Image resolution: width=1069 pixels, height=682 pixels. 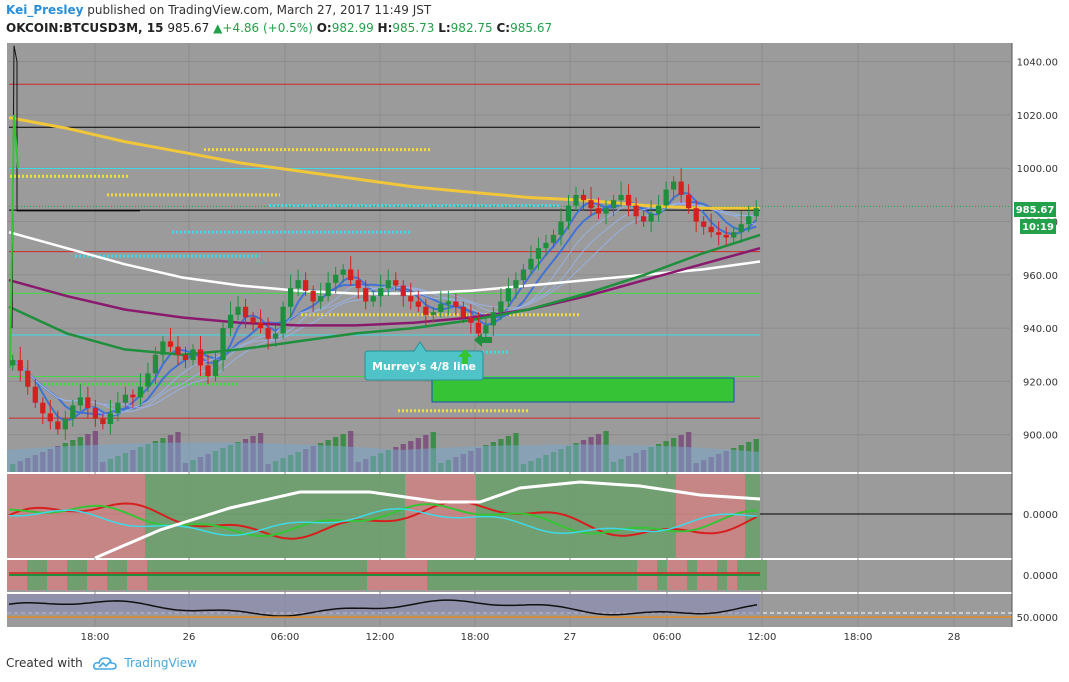 I want to click on close-label: C:, so click(x=503, y=28).